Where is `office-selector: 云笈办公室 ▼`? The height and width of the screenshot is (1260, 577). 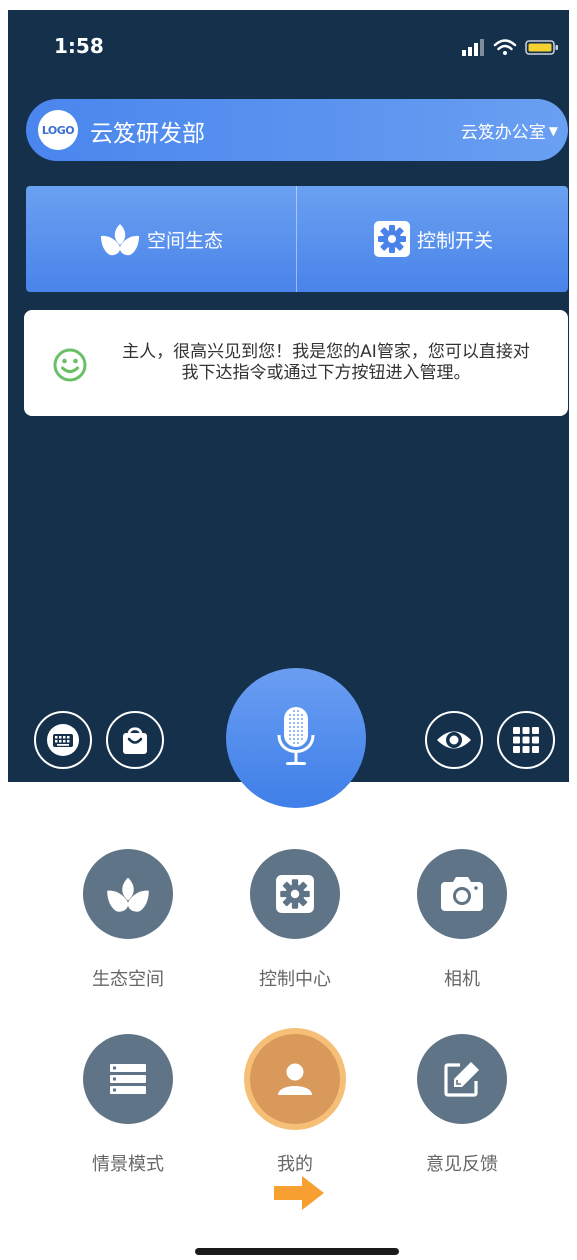
office-selector: 云笈办公室 ▼ is located at coordinates (509, 130).